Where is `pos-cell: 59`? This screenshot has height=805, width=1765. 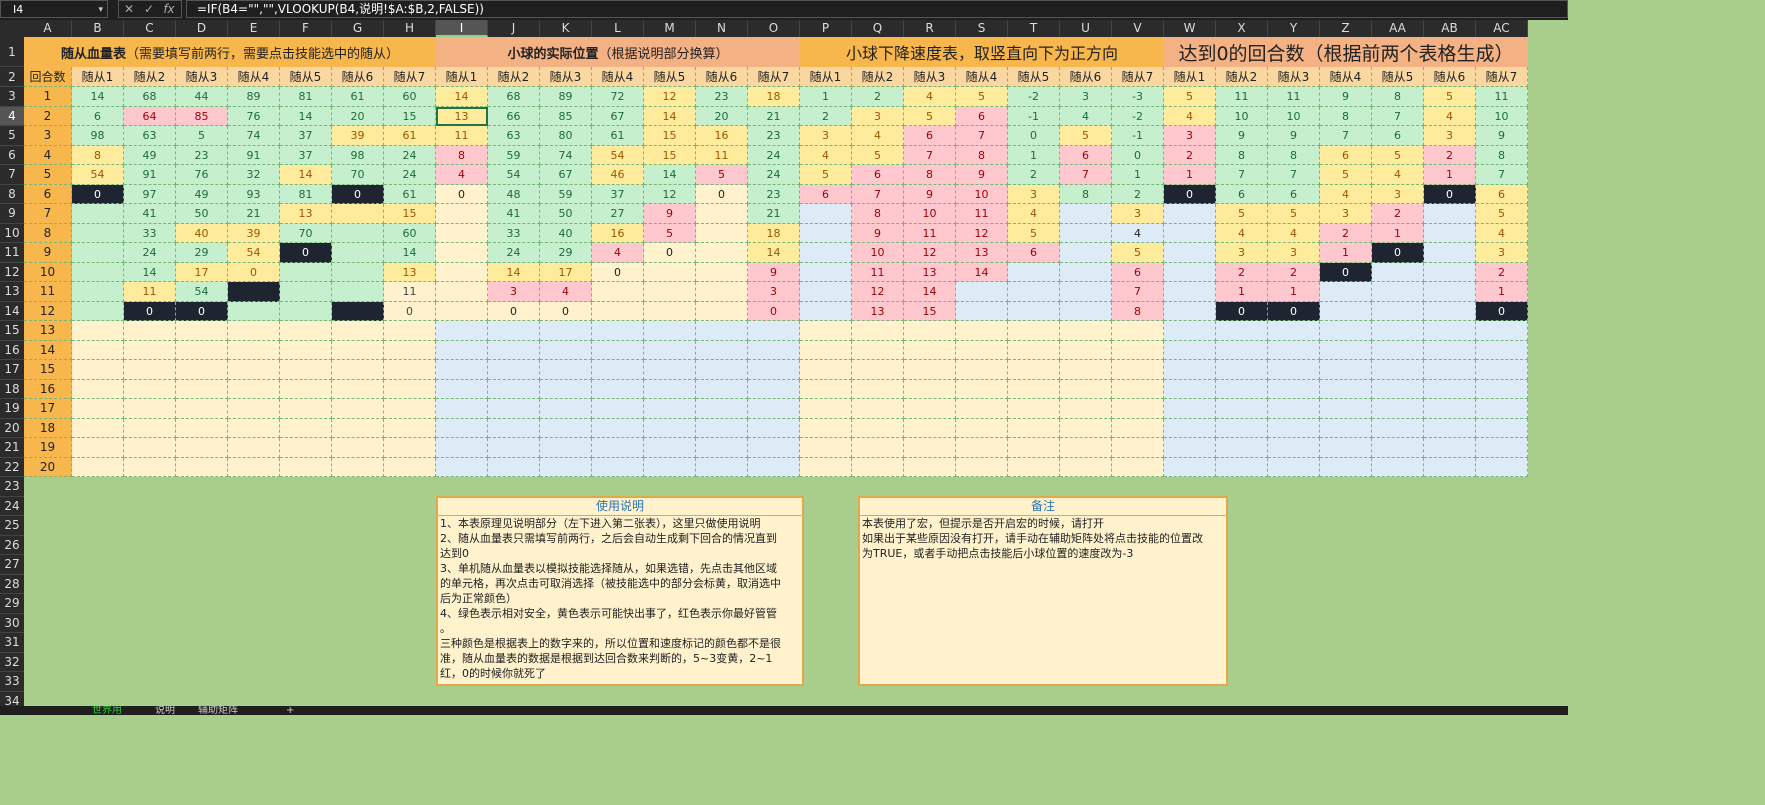 pos-cell: 59 is located at coordinates (566, 194).